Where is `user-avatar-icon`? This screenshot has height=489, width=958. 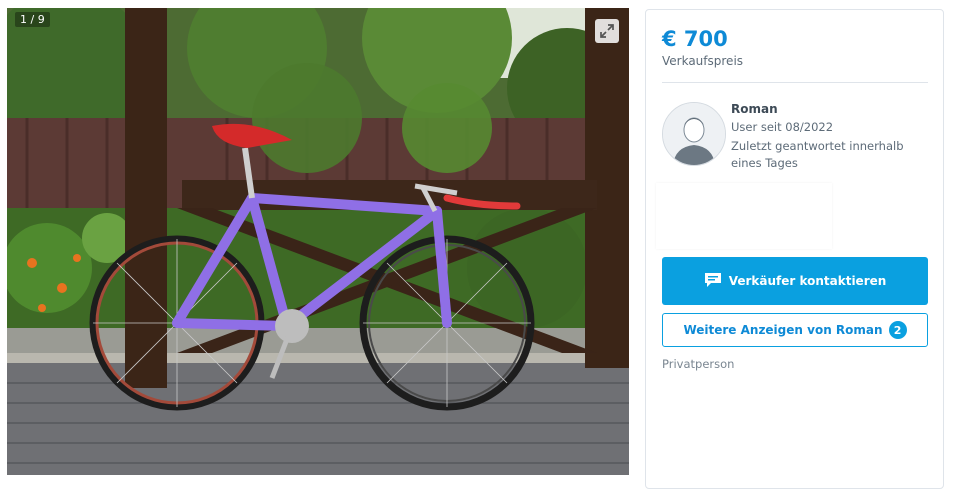
user-avatar-icon is located at coordinates (694, 134).